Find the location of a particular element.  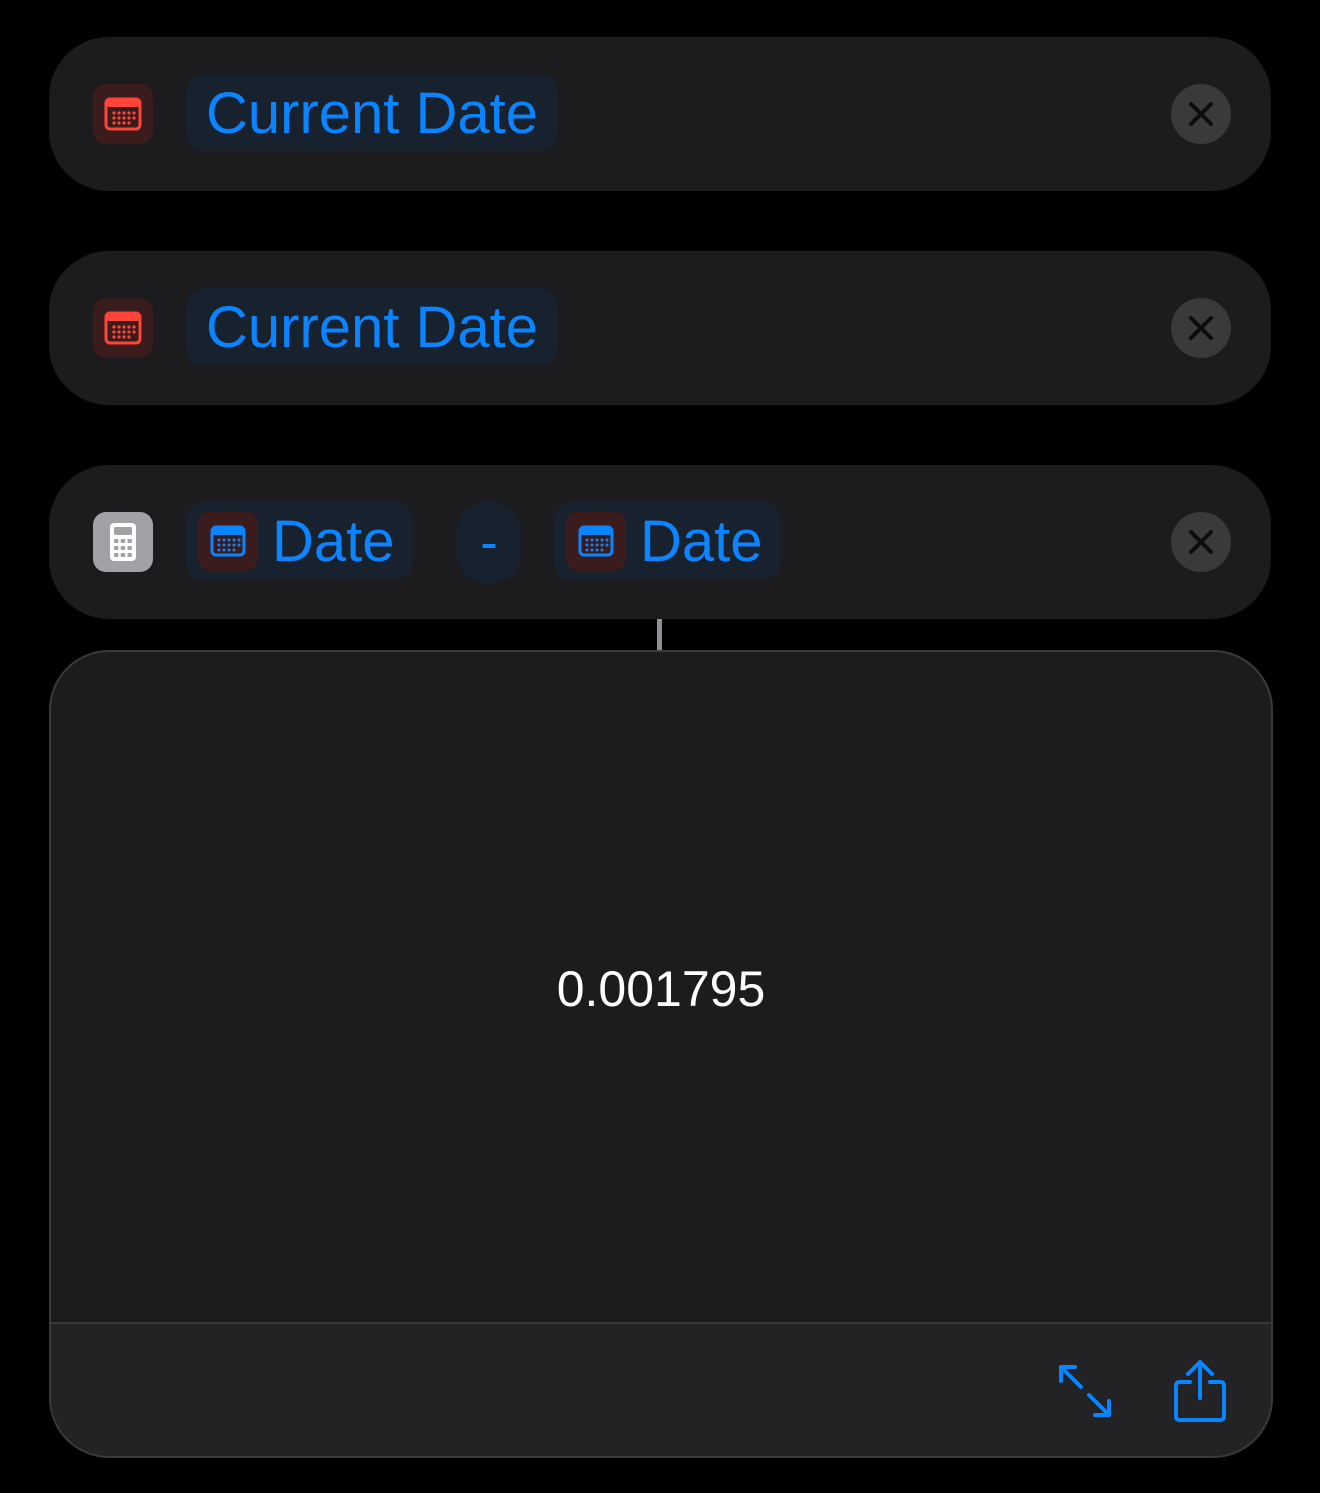

operand-a-token: Date is located at coordinates (299, 541).